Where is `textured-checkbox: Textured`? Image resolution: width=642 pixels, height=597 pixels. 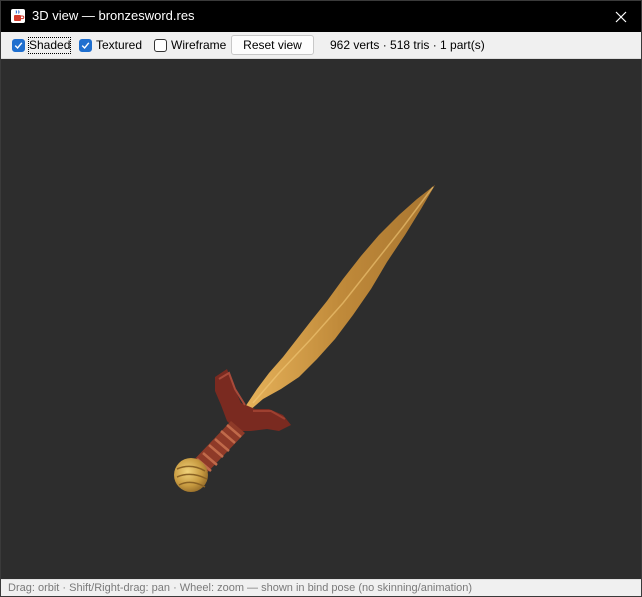
textured-checkbox: Textured is located at coordinates (110, 45).